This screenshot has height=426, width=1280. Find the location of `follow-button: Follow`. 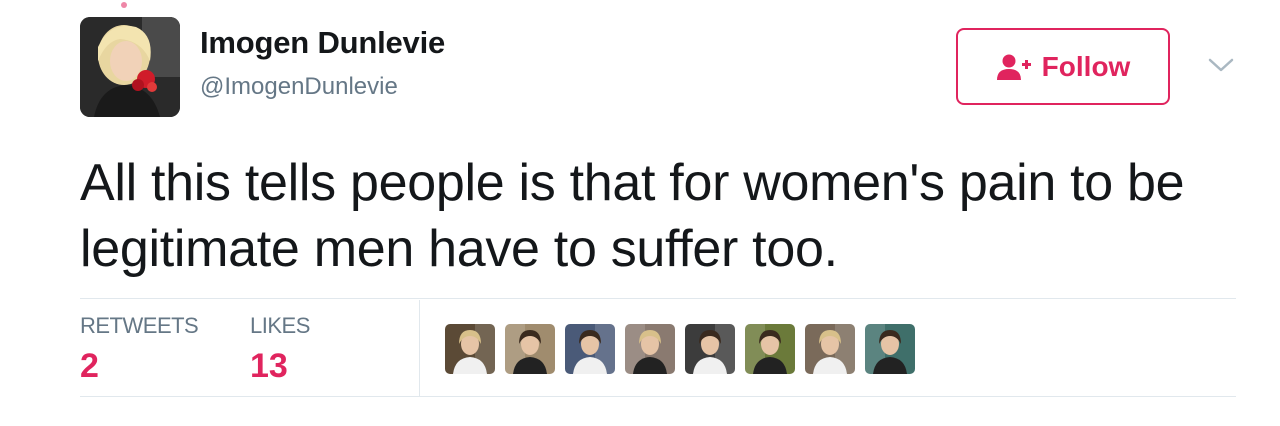

follow-button: Follow is located at coordinates (1063, 66).